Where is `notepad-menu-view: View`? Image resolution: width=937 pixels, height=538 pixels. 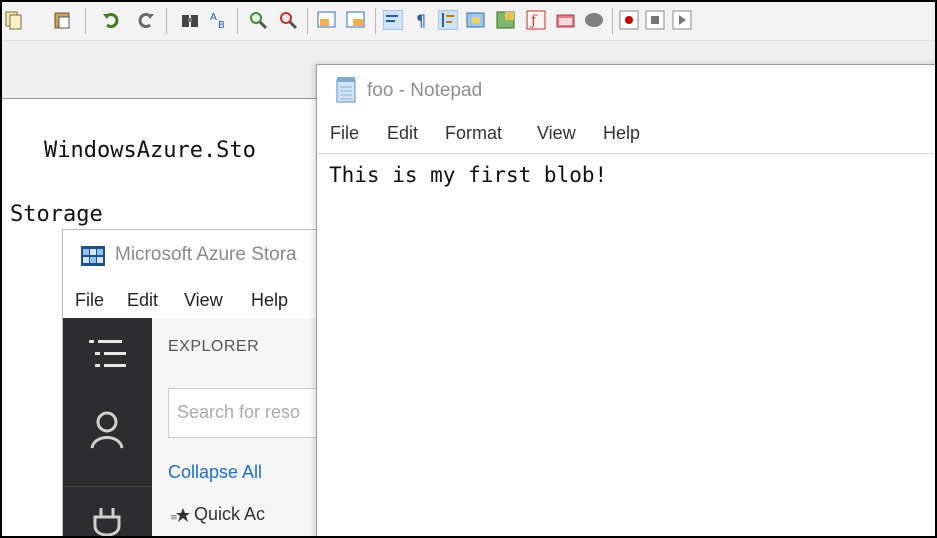 notepad-menu-view: View is located at coordinates (556, 133).